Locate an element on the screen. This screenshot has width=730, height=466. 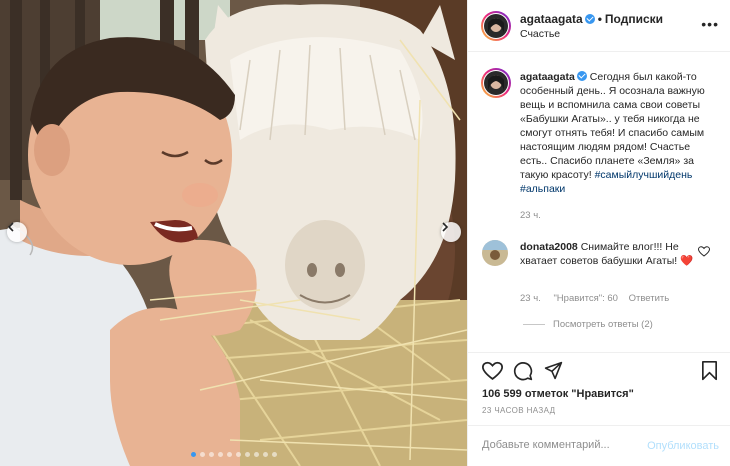
caption-username: agataagata is located at coordinates (547, 77).